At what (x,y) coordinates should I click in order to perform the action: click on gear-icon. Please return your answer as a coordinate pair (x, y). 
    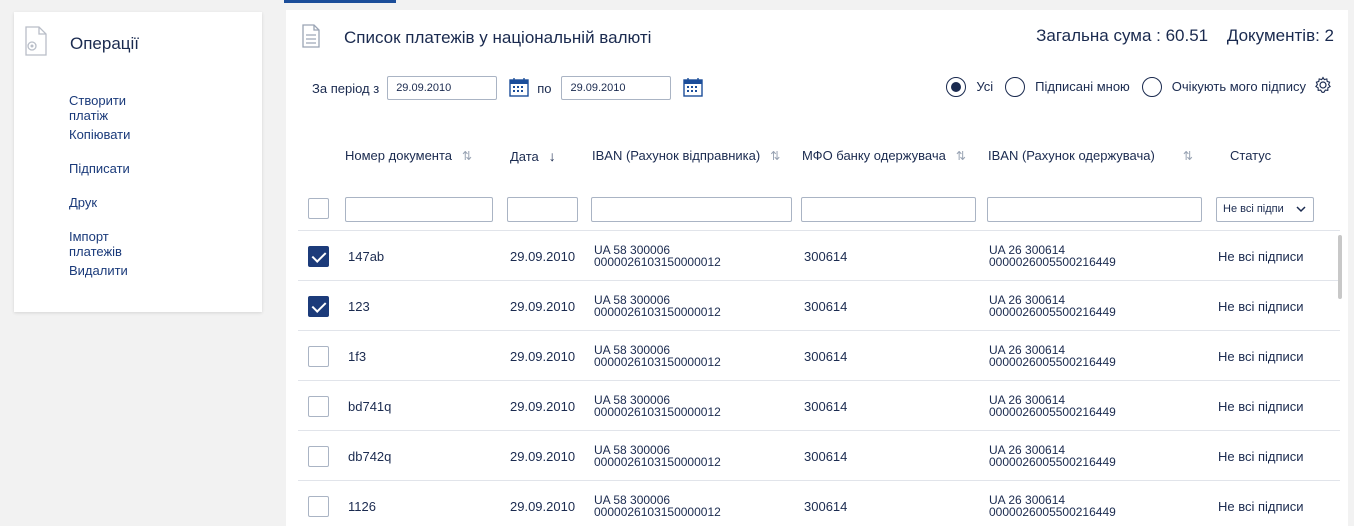
    Looking at the image, I should click on (1323, 86).